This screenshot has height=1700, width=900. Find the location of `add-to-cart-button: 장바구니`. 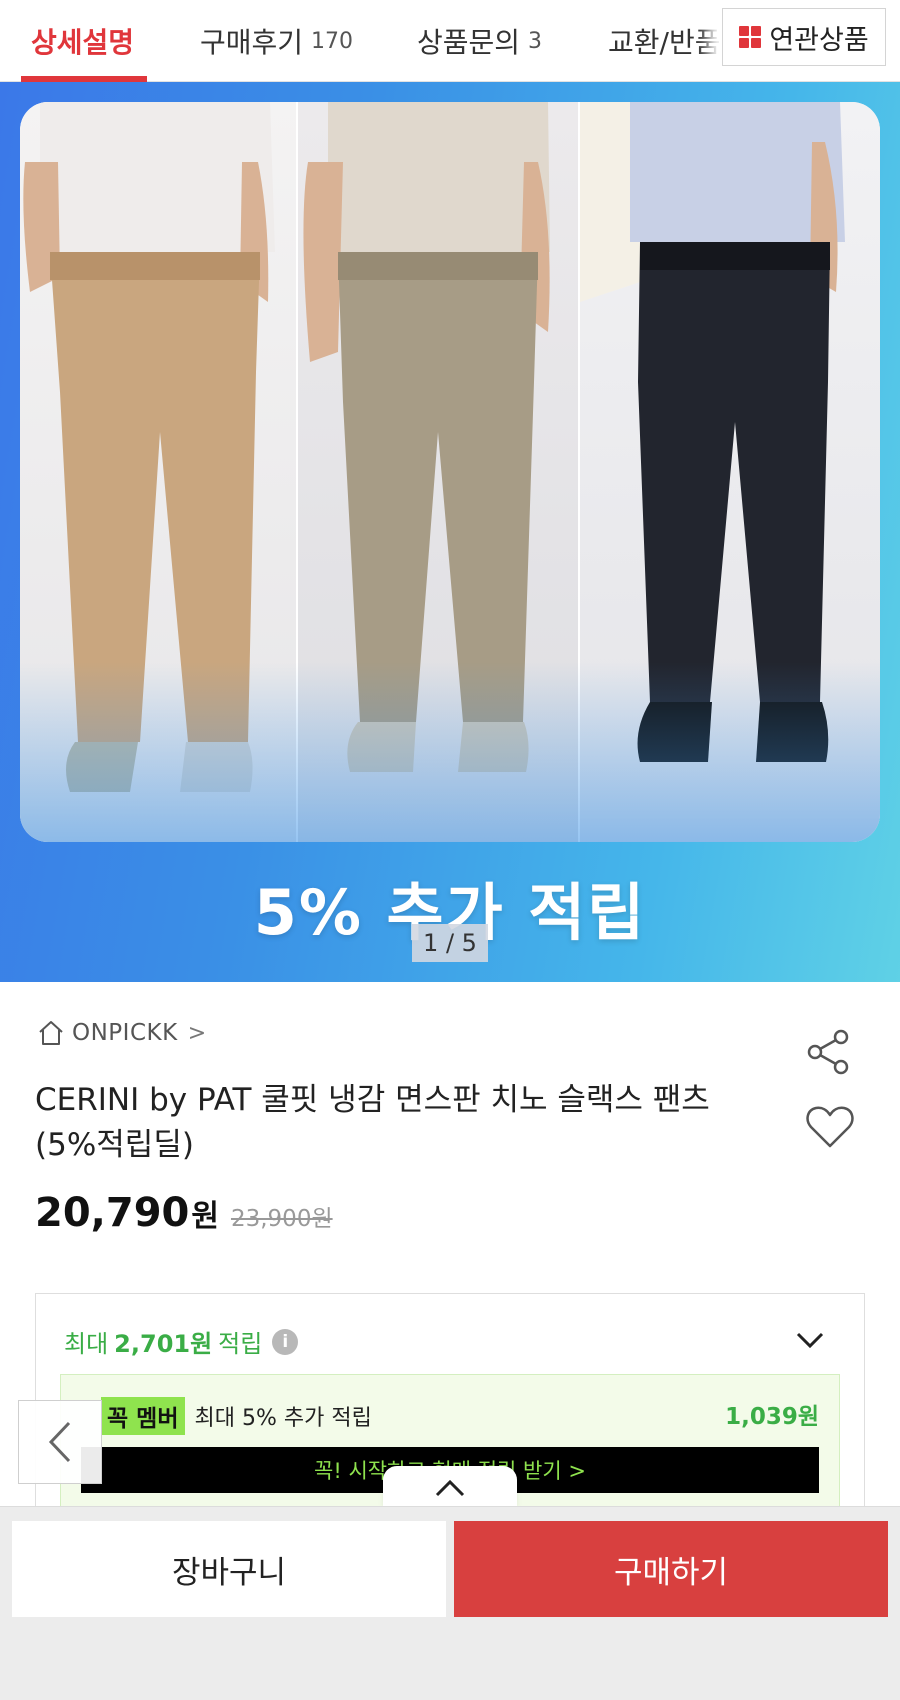

add-to-cart-button: 장바구니 is located at coordinates (229, 1569).